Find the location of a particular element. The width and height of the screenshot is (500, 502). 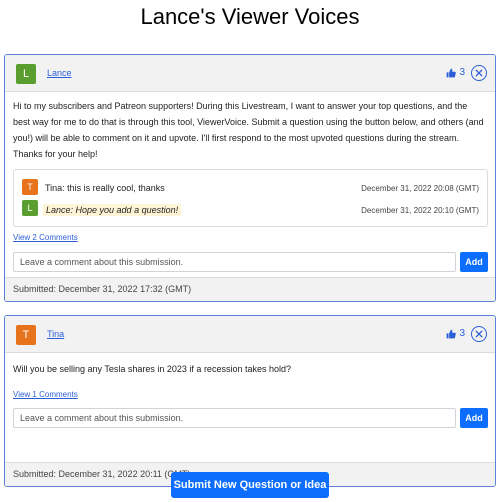

submitted-timestamp: Submitted: December 31, 2022 17:32 (GMT) is located at coordinates (250, 289).